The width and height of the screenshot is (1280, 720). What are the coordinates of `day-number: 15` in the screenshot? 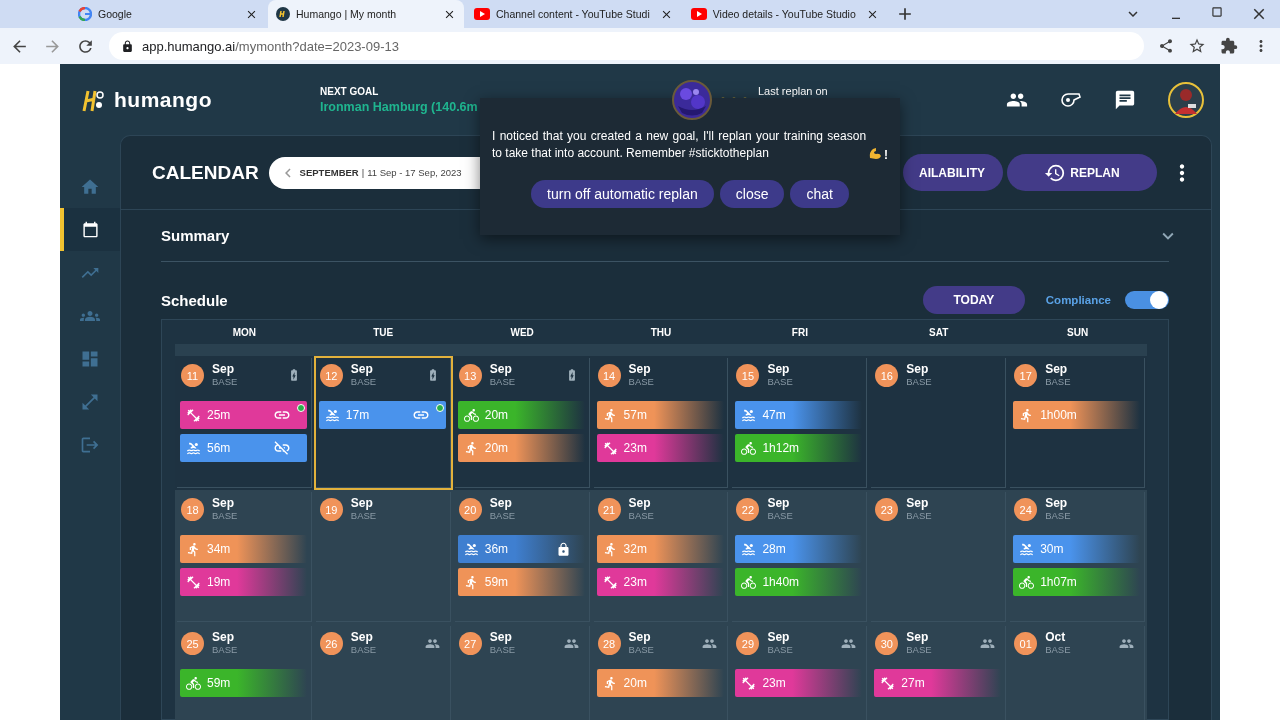 It's located at (748, 375).